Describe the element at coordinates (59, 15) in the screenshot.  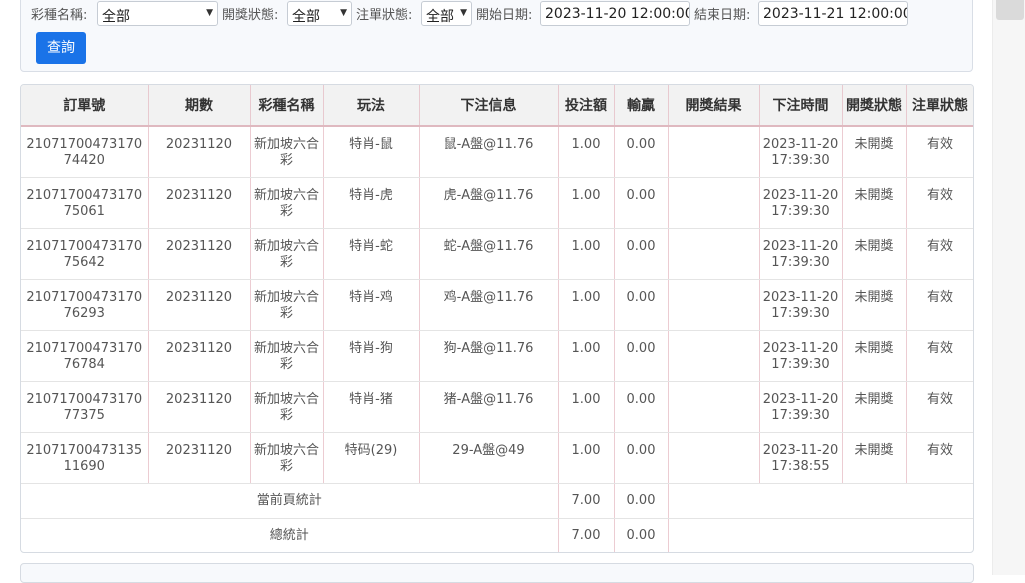
I see `lottery-label: 彩種名稱:` at that location.